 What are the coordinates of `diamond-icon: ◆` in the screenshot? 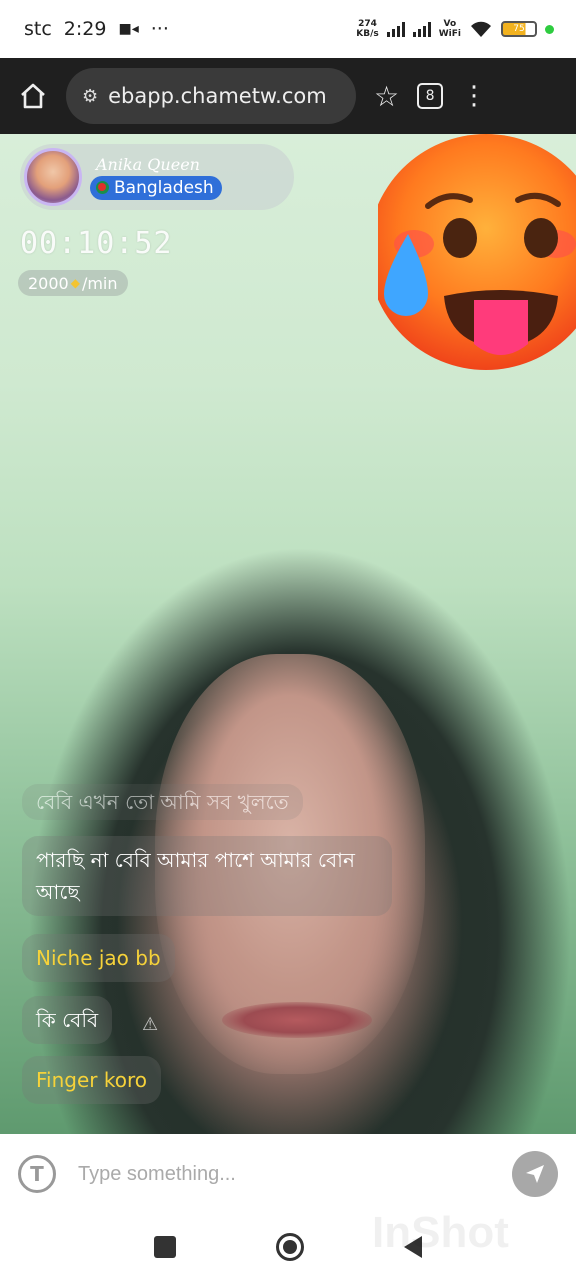 It's located at (75, 283).